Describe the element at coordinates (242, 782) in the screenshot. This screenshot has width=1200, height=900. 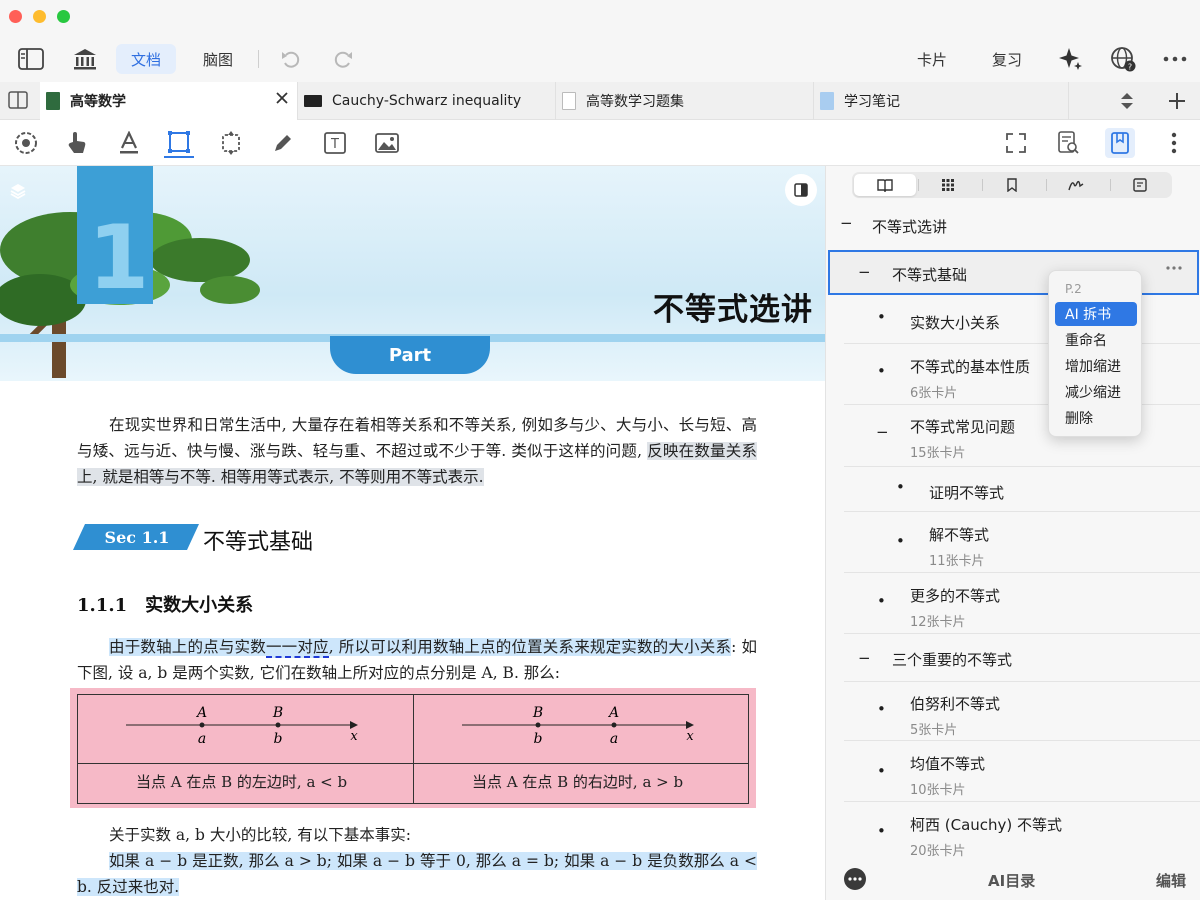
I see `caption-left: 当点 A 在点 B 的左边时, a < b` at that location.